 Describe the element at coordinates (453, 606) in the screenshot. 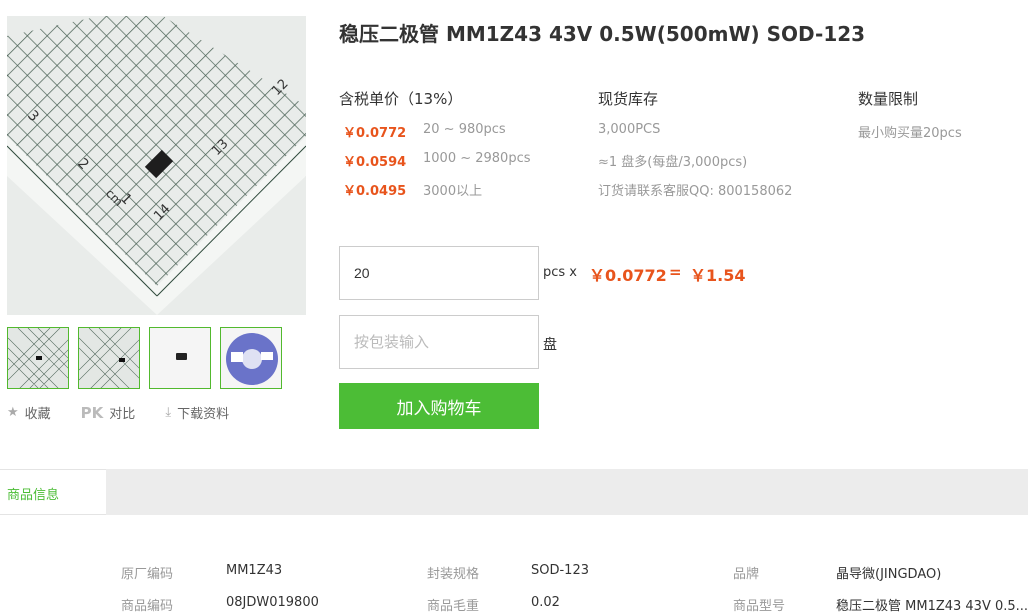

I see `spec-key: 商品毛重` at that location.